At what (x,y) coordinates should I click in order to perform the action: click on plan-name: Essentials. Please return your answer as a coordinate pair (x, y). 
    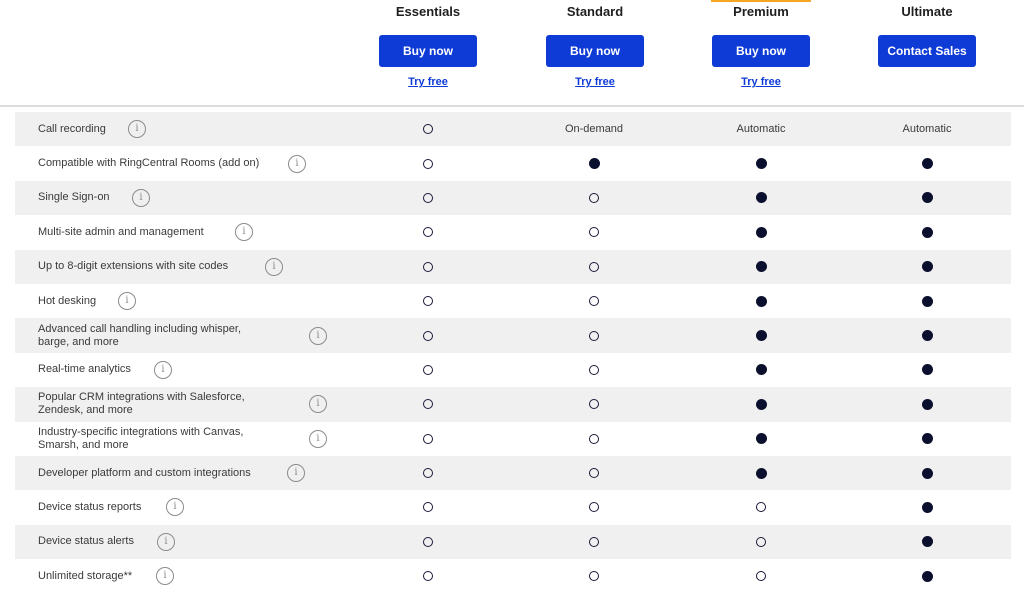
    Looking at the image, I should click on (428, 11).